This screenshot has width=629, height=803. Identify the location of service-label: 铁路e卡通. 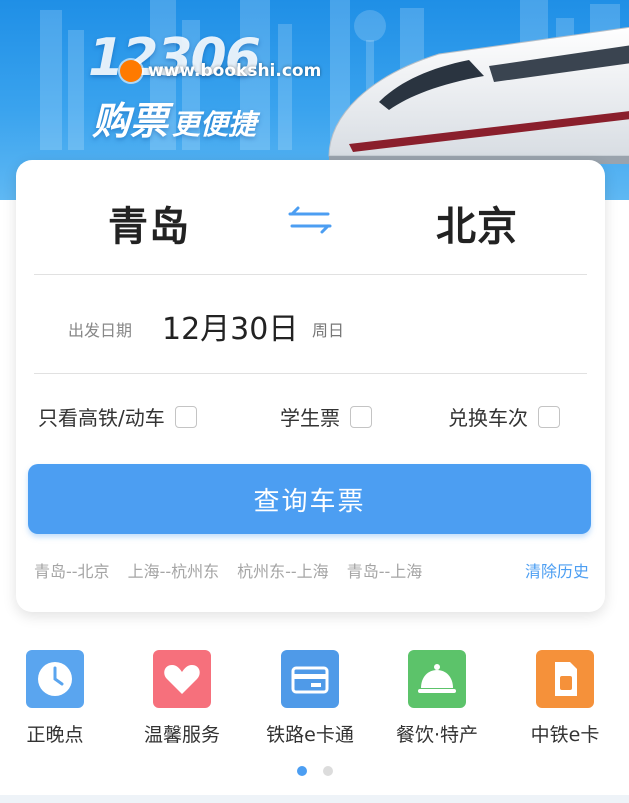
(310, 735).